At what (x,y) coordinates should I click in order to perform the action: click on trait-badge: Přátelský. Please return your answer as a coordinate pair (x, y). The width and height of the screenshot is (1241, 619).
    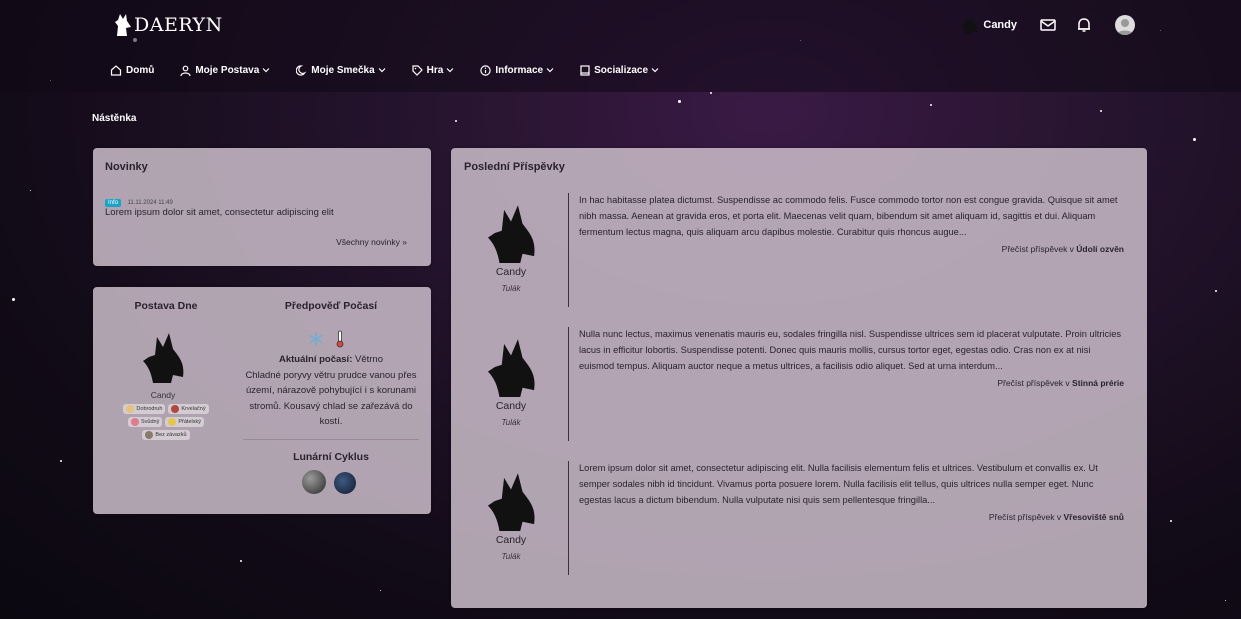
    Looking at the image, I should click on (184, 422).